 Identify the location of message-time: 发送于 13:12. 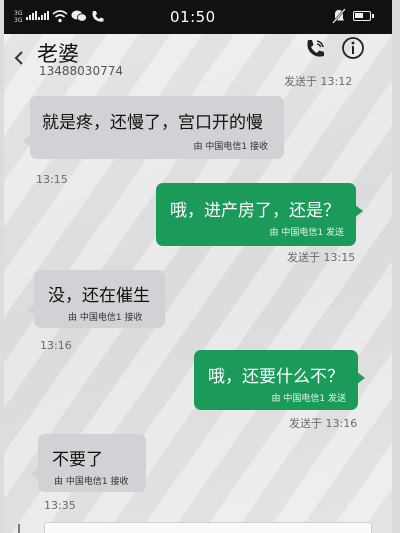
(318, 81).